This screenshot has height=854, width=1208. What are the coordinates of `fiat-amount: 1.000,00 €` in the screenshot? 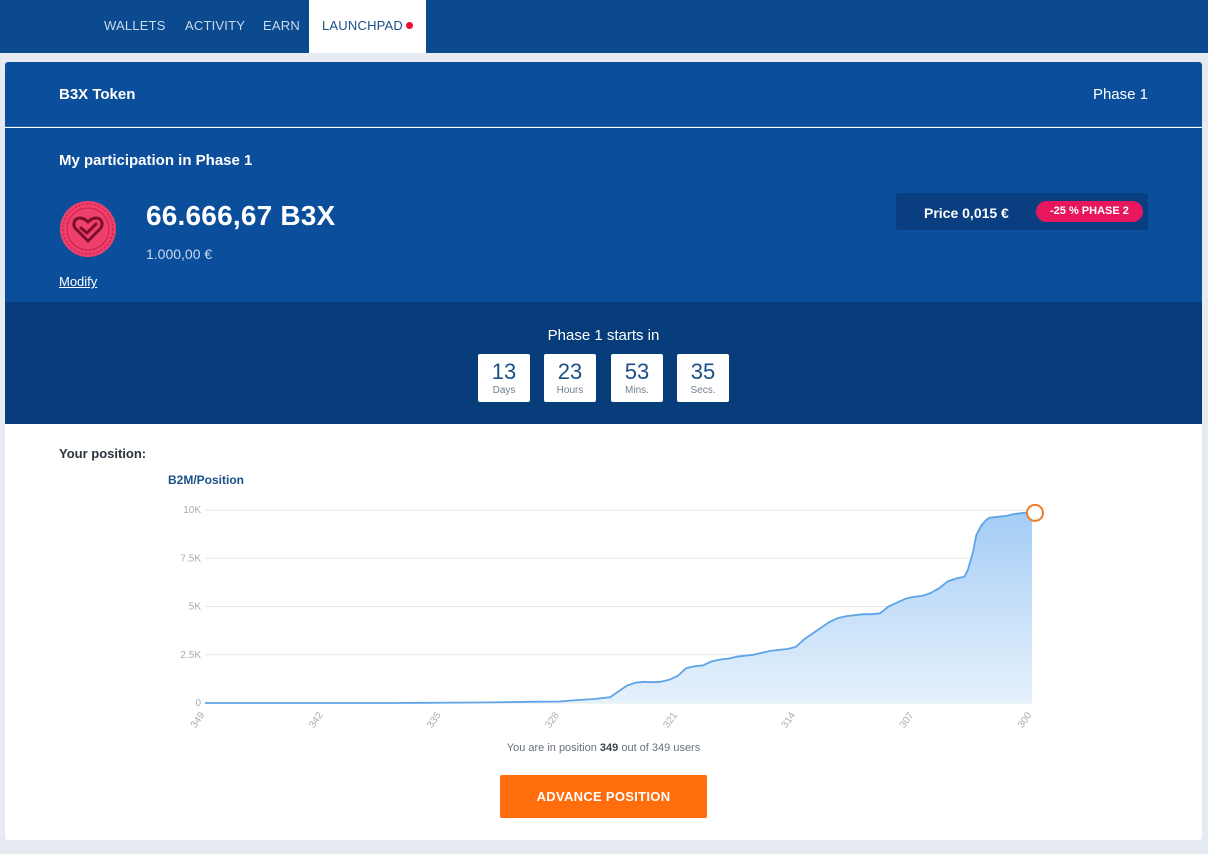 It's located at (179, 254).